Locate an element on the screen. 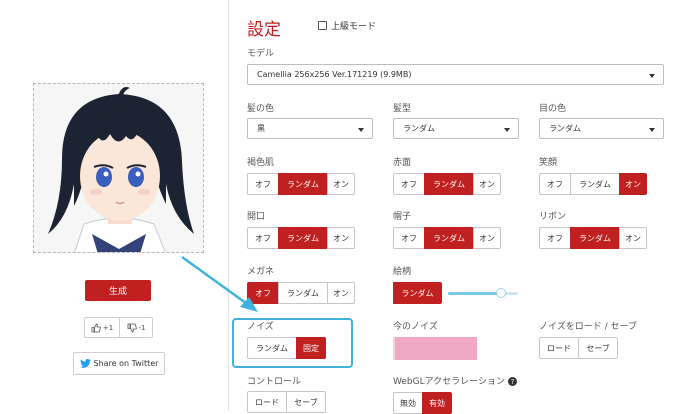  twitter-bird-icon is located at coordinates (85, 363).